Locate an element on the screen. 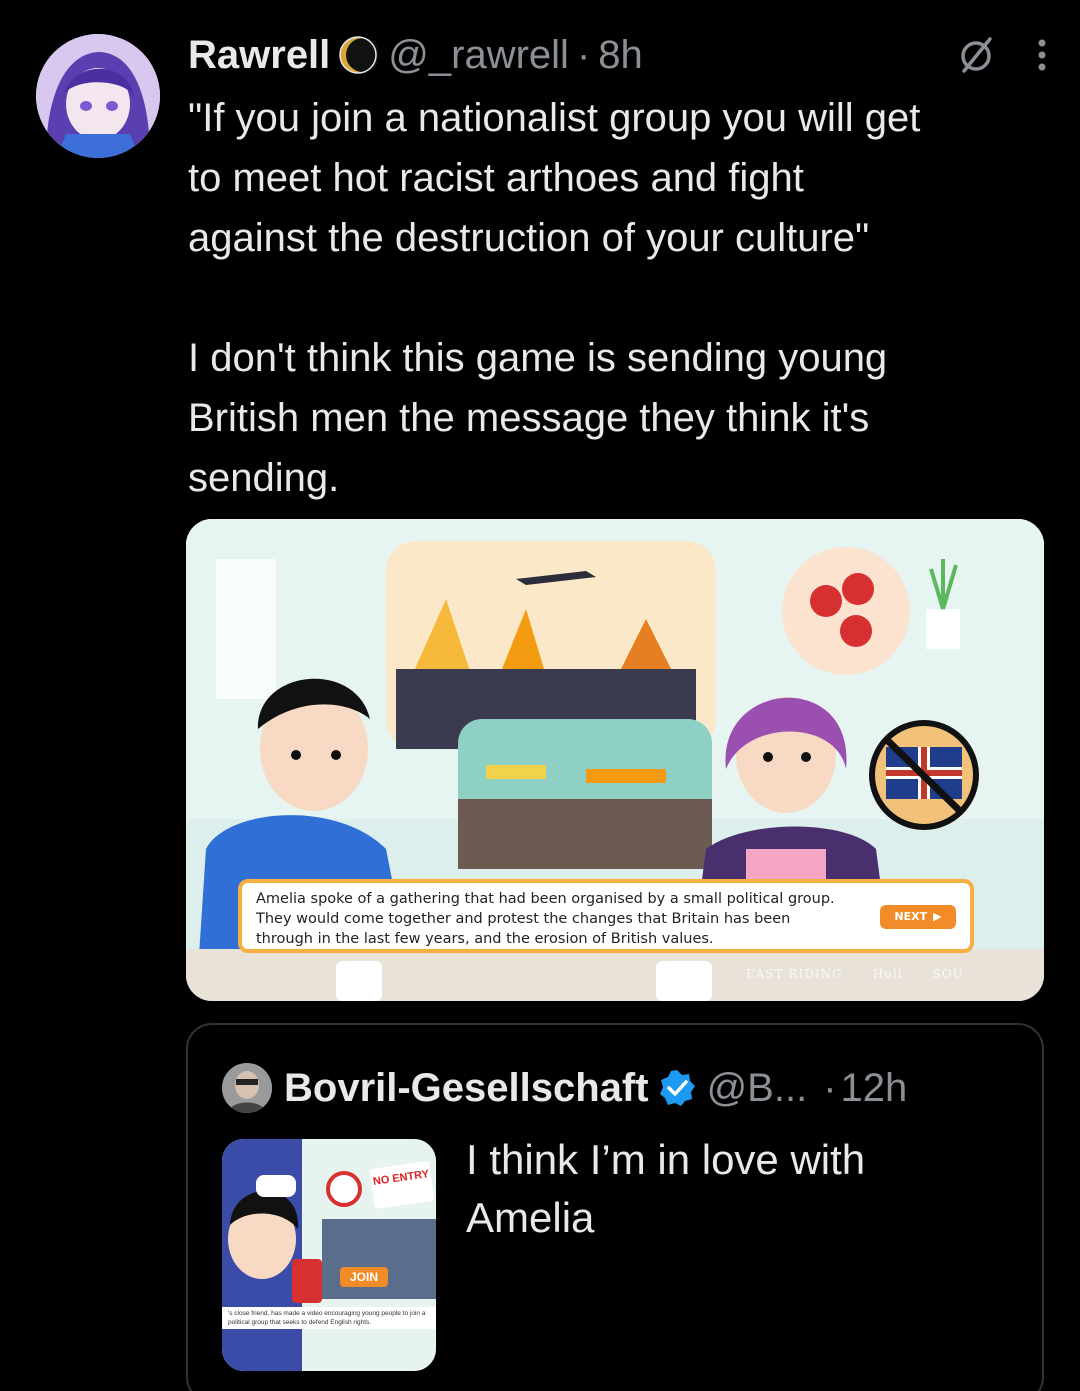 The image size is (1080, 1391). play-arrow-icon: ▶ is located at coordinates (937, 916).